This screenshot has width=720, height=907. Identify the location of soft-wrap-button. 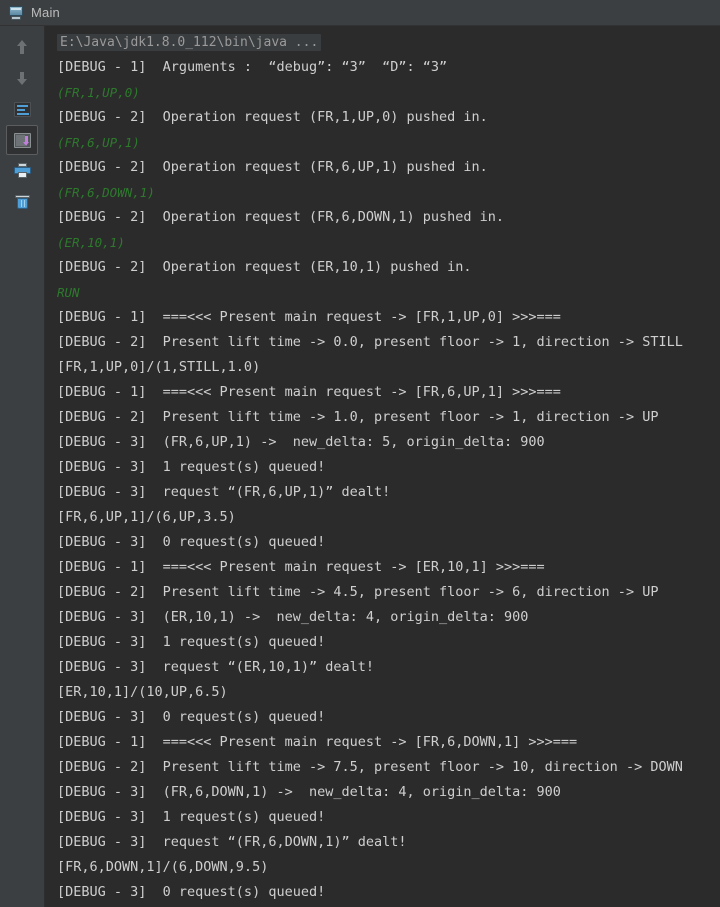
(22, 109).